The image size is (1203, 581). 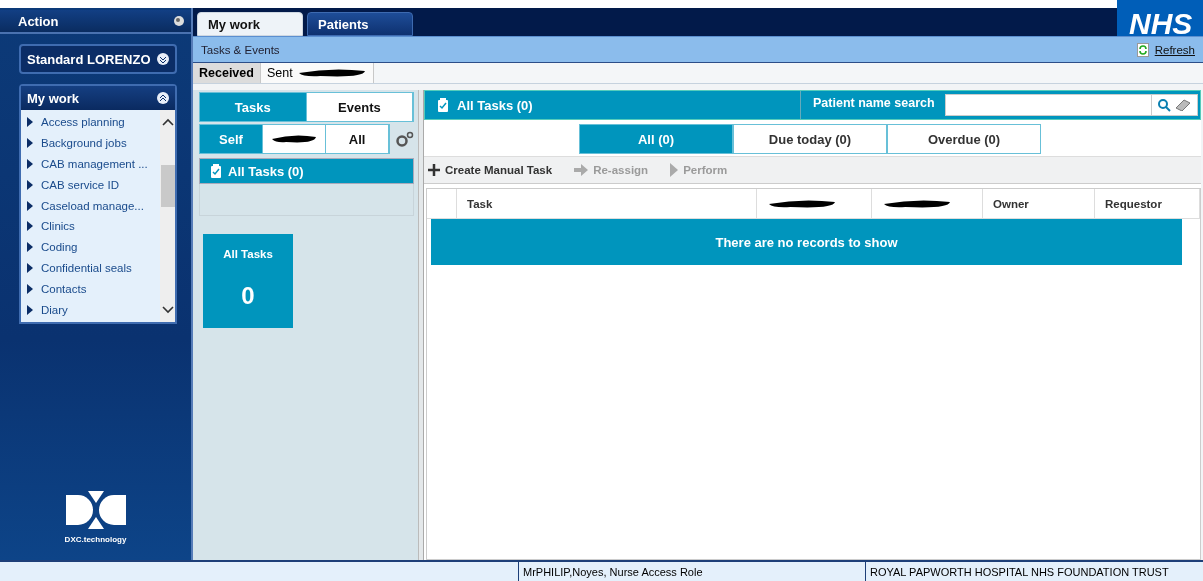 What do you see at coordinates (607, 203) in the screenshot?
I see `column-header: Task` at bounding box center [607, 203].